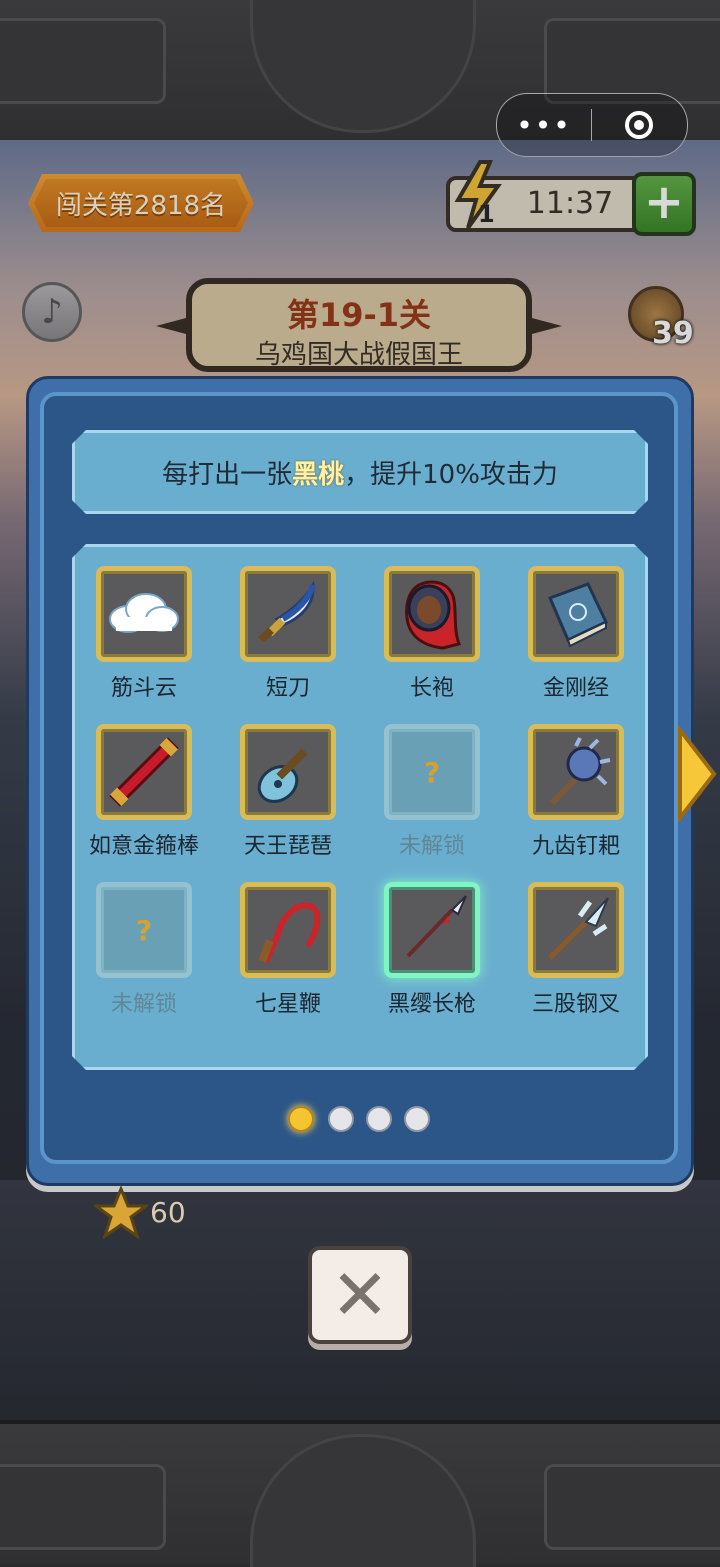 The height and width of the screenshot is (1567, 720). What do you see at coordinates (289, 933) in the screenshot?
I see `whip-icon` at bounding box center [289, 933].